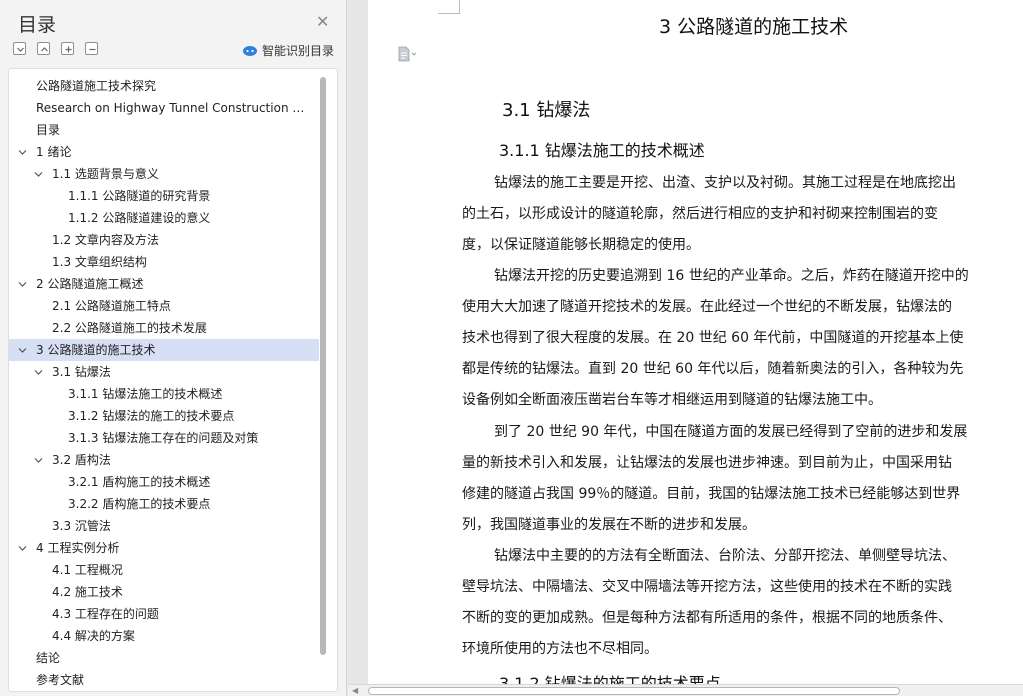 The image size is (1023, 696). Describe the element at coordinates (60, 680) in the screenshot. I see `toc-item-label: 参考文献` at that location.